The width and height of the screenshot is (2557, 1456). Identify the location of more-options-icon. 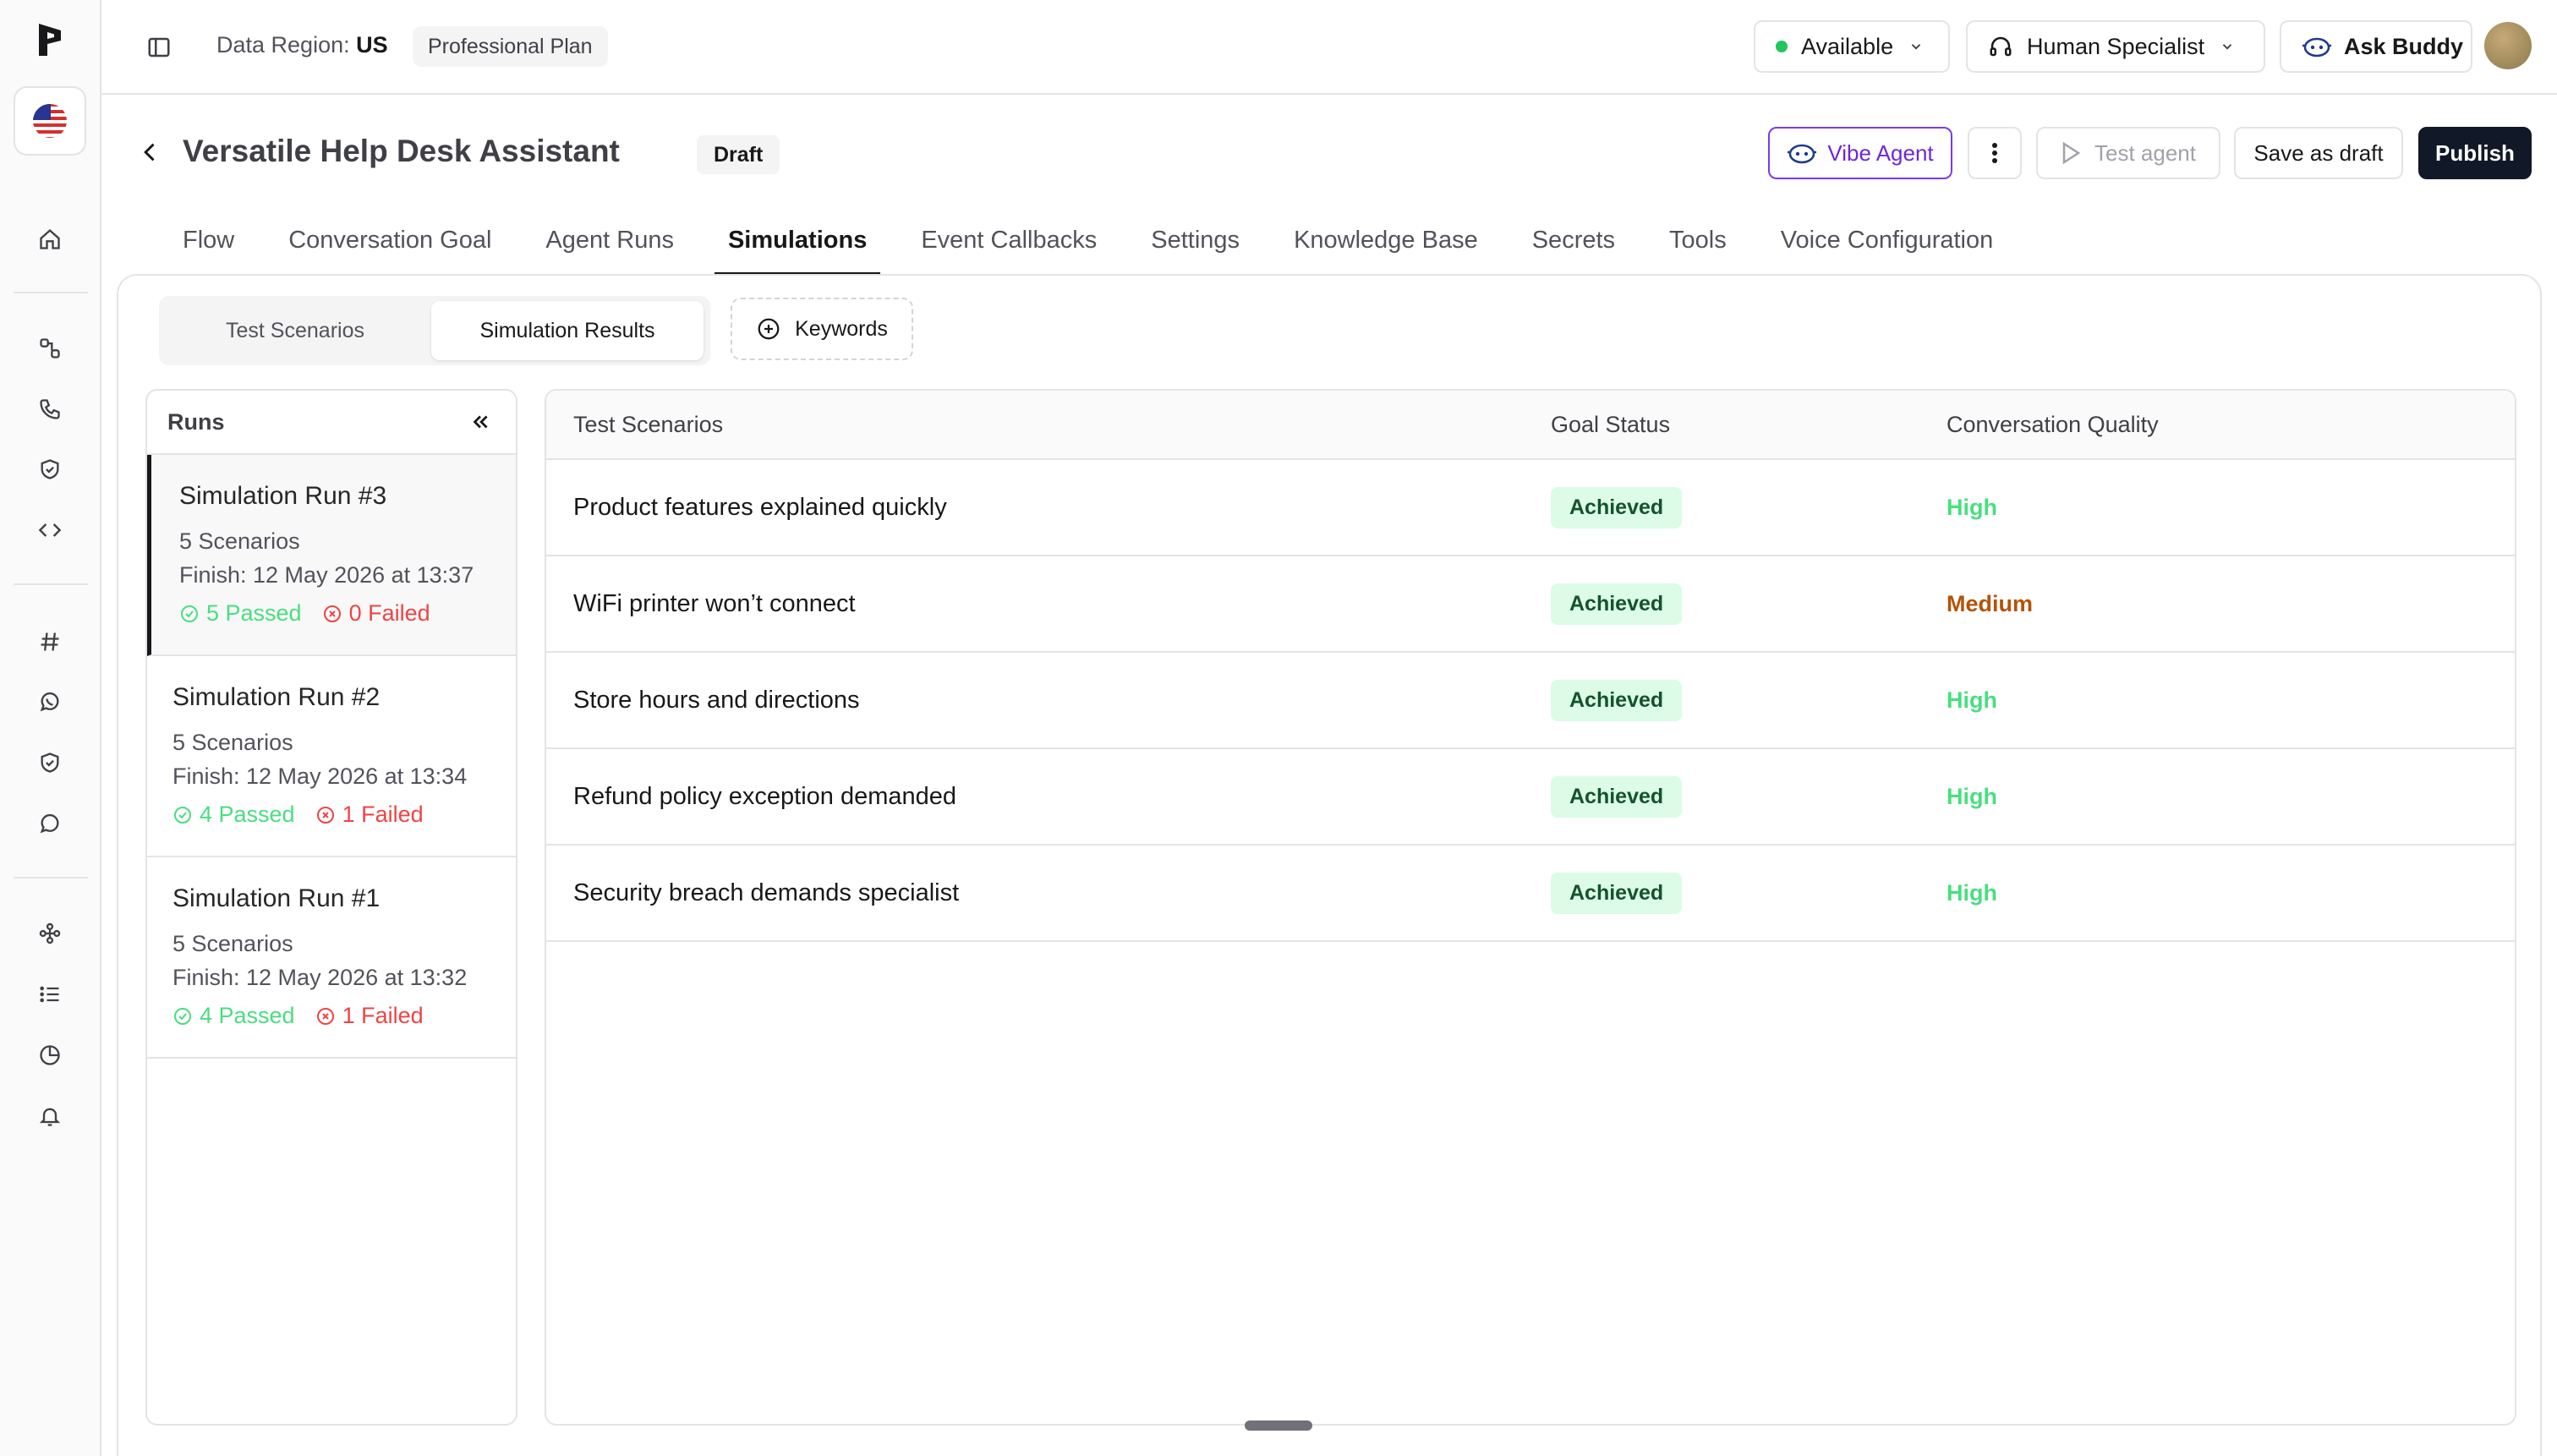
(1995, 153).